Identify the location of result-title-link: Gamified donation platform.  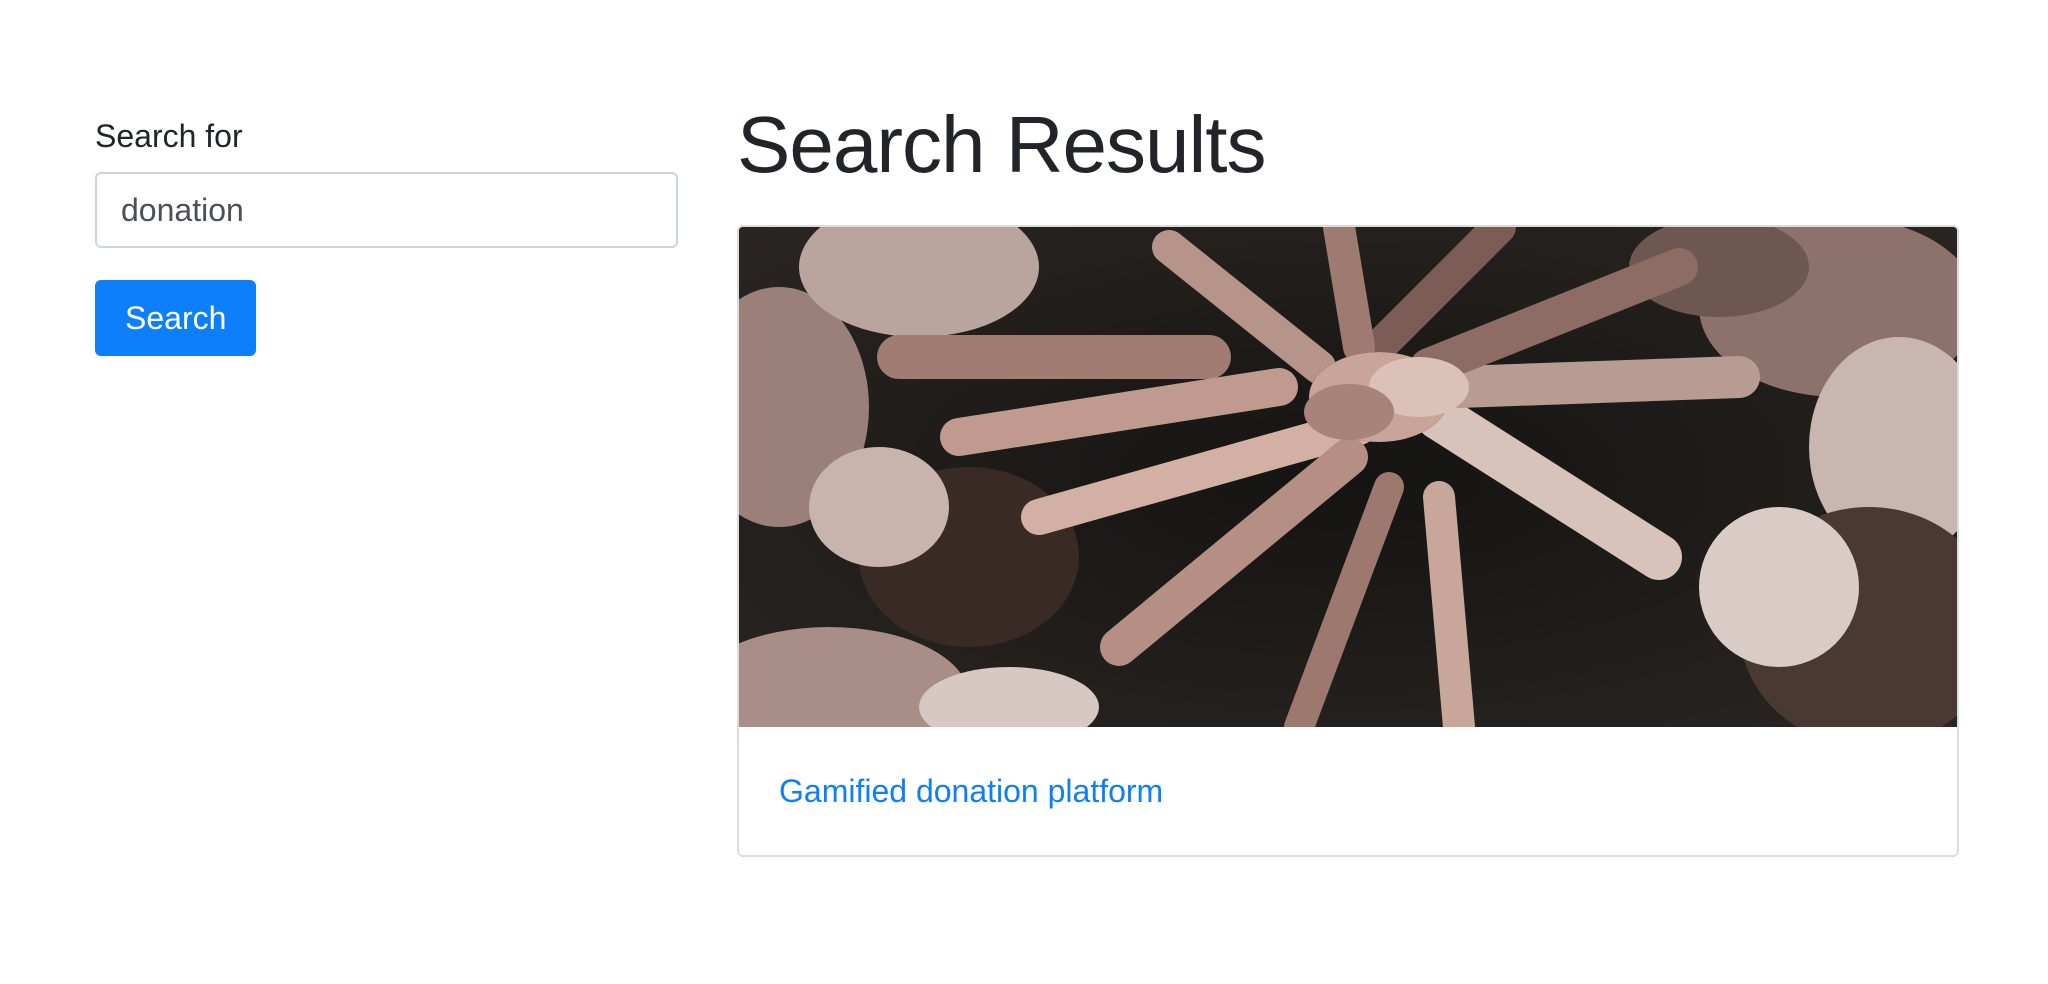
(971, 791).